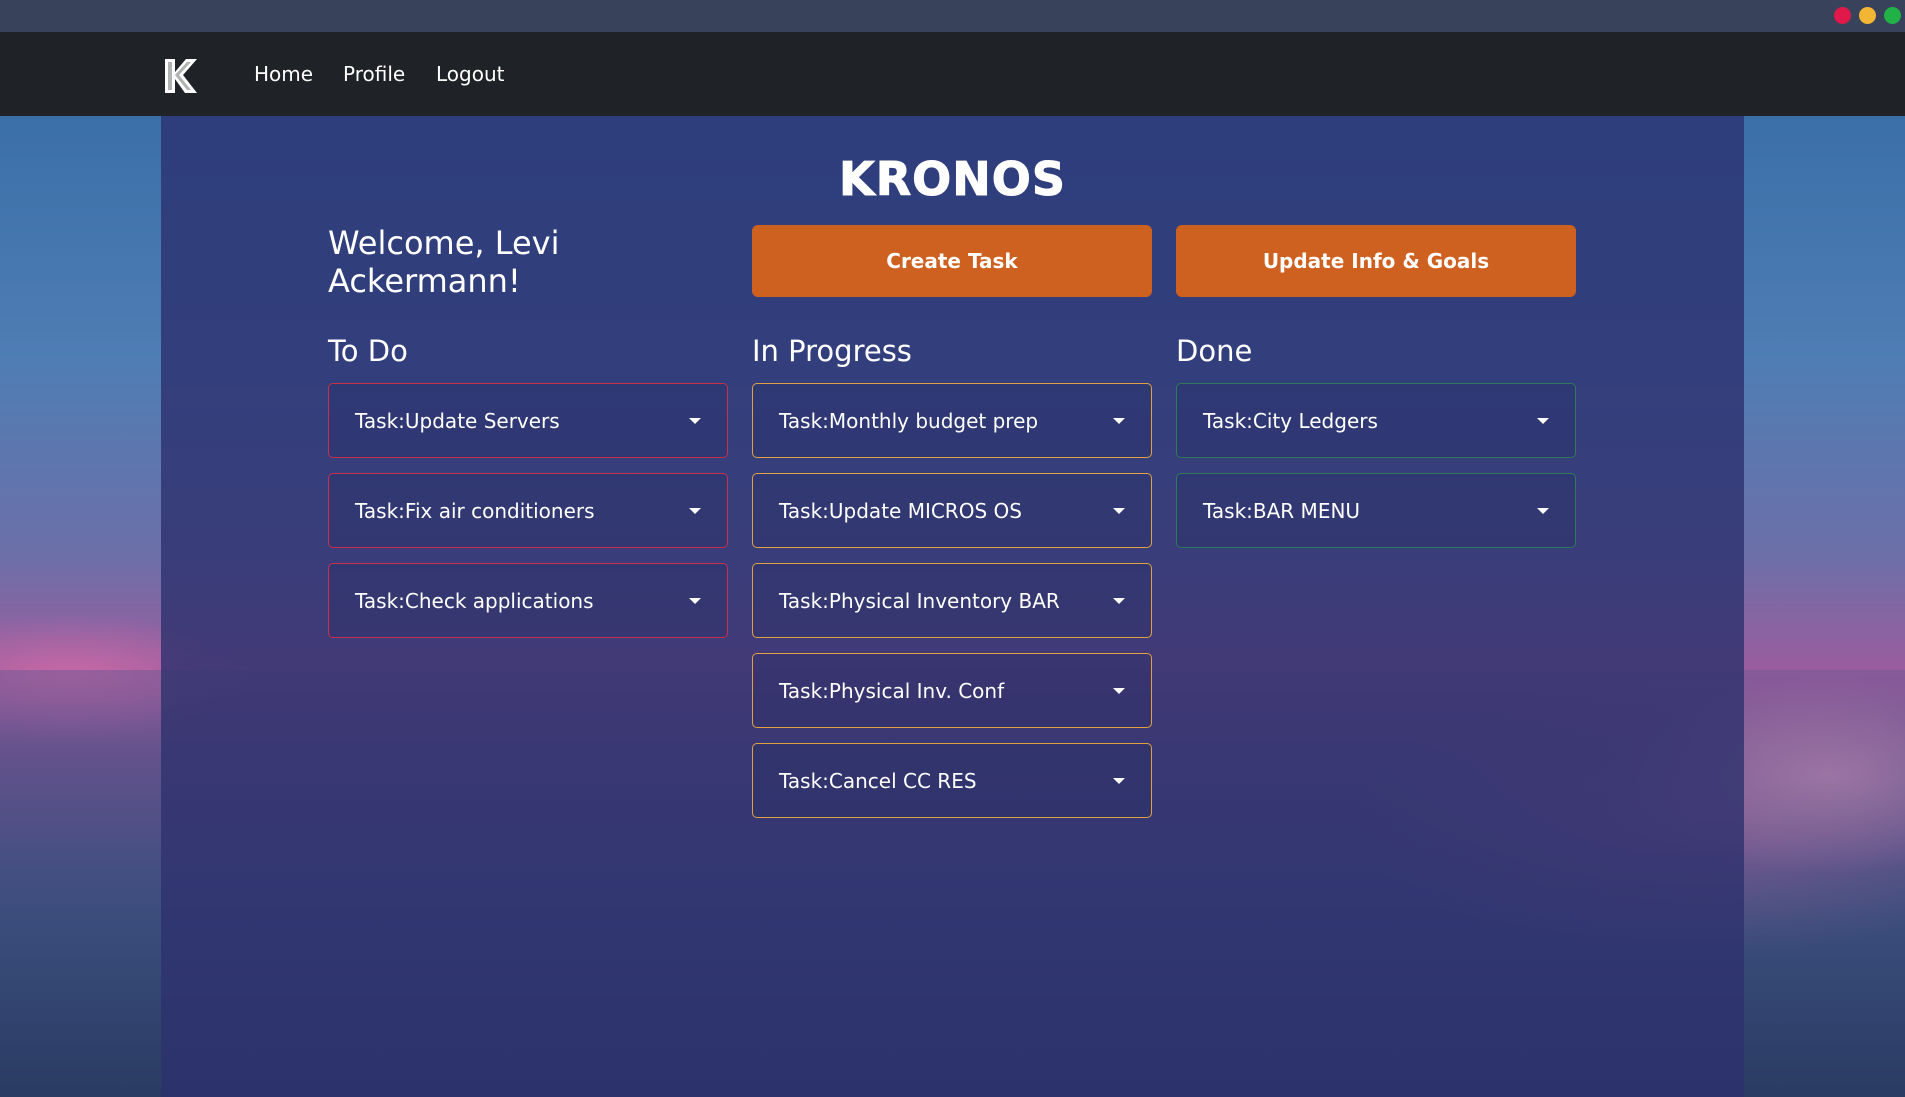  I want to click on nav-profile-link: Profile, so click(374, 74).